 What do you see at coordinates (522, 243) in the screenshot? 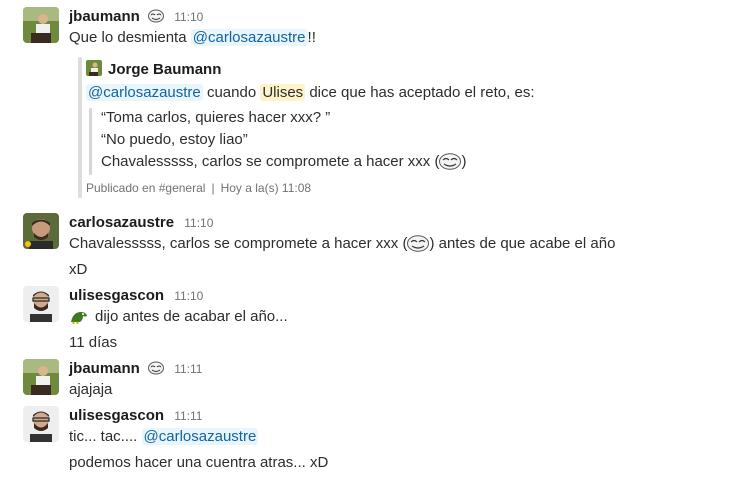
I see `message-text-part: ) antes de que acabe el año` at bounding box center [522, 243].